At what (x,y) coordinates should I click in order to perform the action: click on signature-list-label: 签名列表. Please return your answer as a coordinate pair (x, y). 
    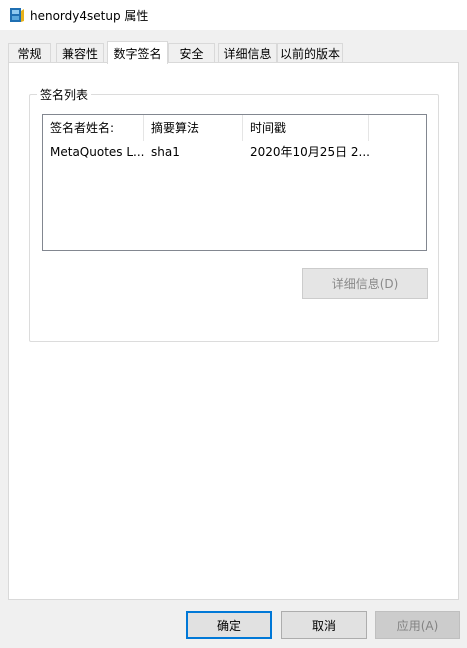
    Looking at the image, I should click on (64, 94).